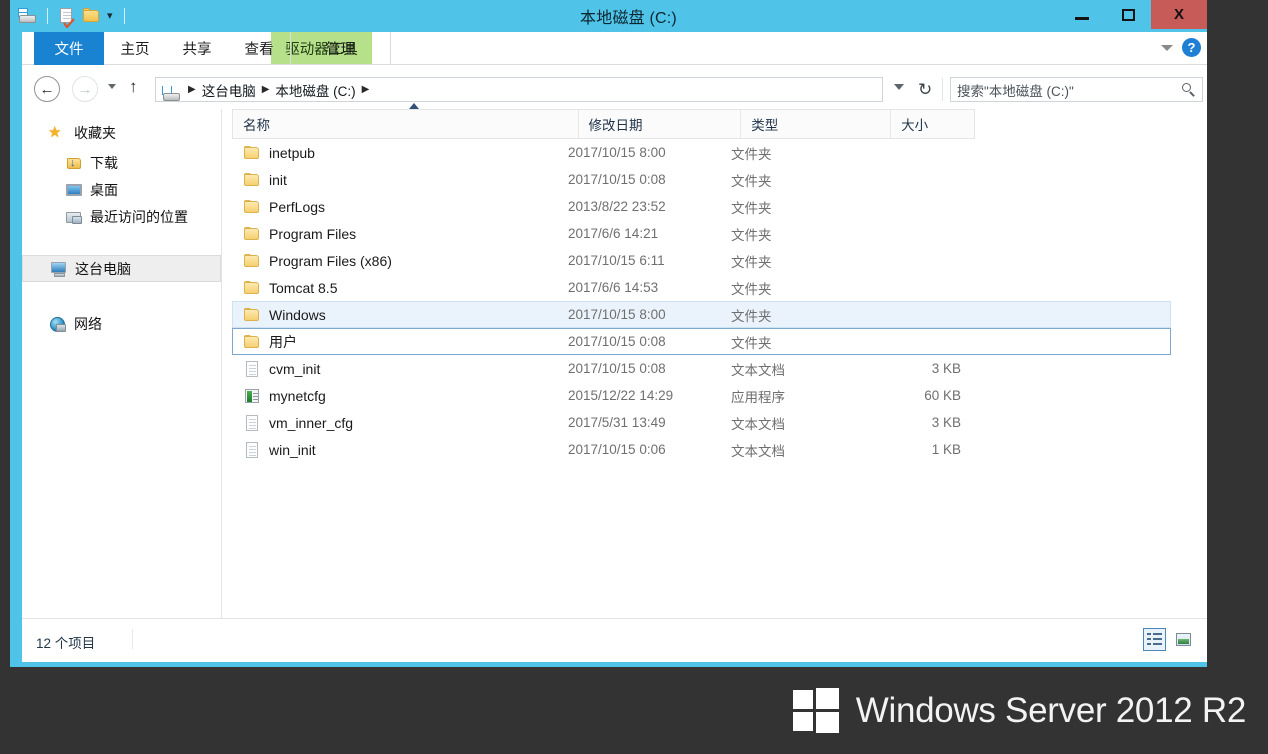 The width and height of the screenshot is (1268, 754). I want to click on file-name-cell: 用户, so click(400, 342).